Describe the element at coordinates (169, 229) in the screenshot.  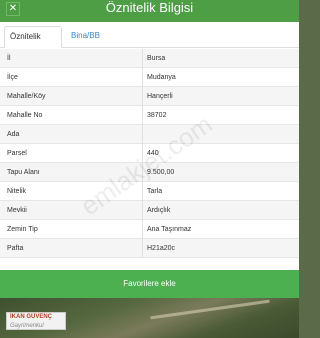
I see `row-value: Ana Taşınmaz` at that location.